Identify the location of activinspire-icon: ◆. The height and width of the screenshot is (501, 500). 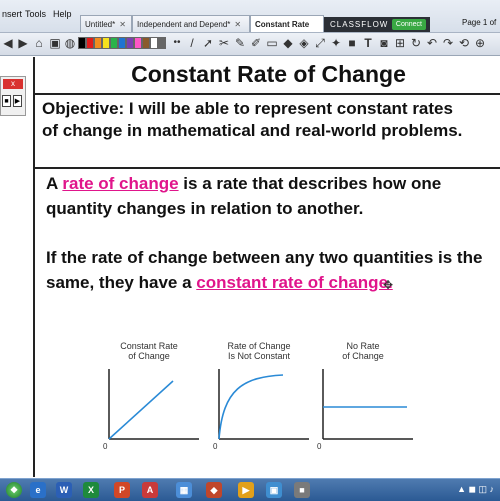
(214, 490).